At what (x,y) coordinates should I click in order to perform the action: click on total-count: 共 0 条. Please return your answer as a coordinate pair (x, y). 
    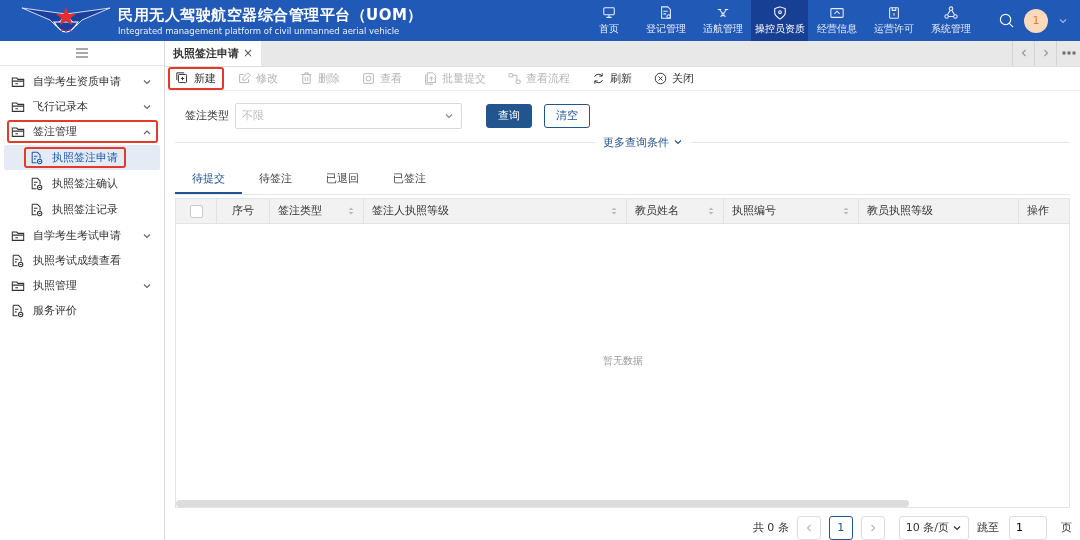
    Looking at the image, I should click on (770, 528).